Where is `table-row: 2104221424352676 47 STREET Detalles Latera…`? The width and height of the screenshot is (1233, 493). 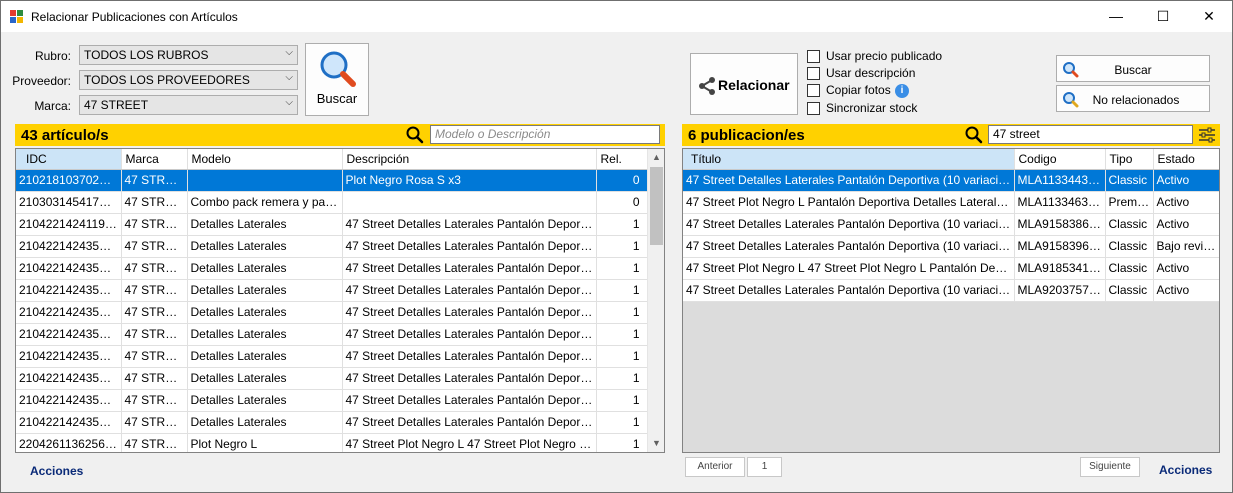
table-row: 2104221424352676 47 STREET Detalles Latera… is located at coordinates (332, 378).